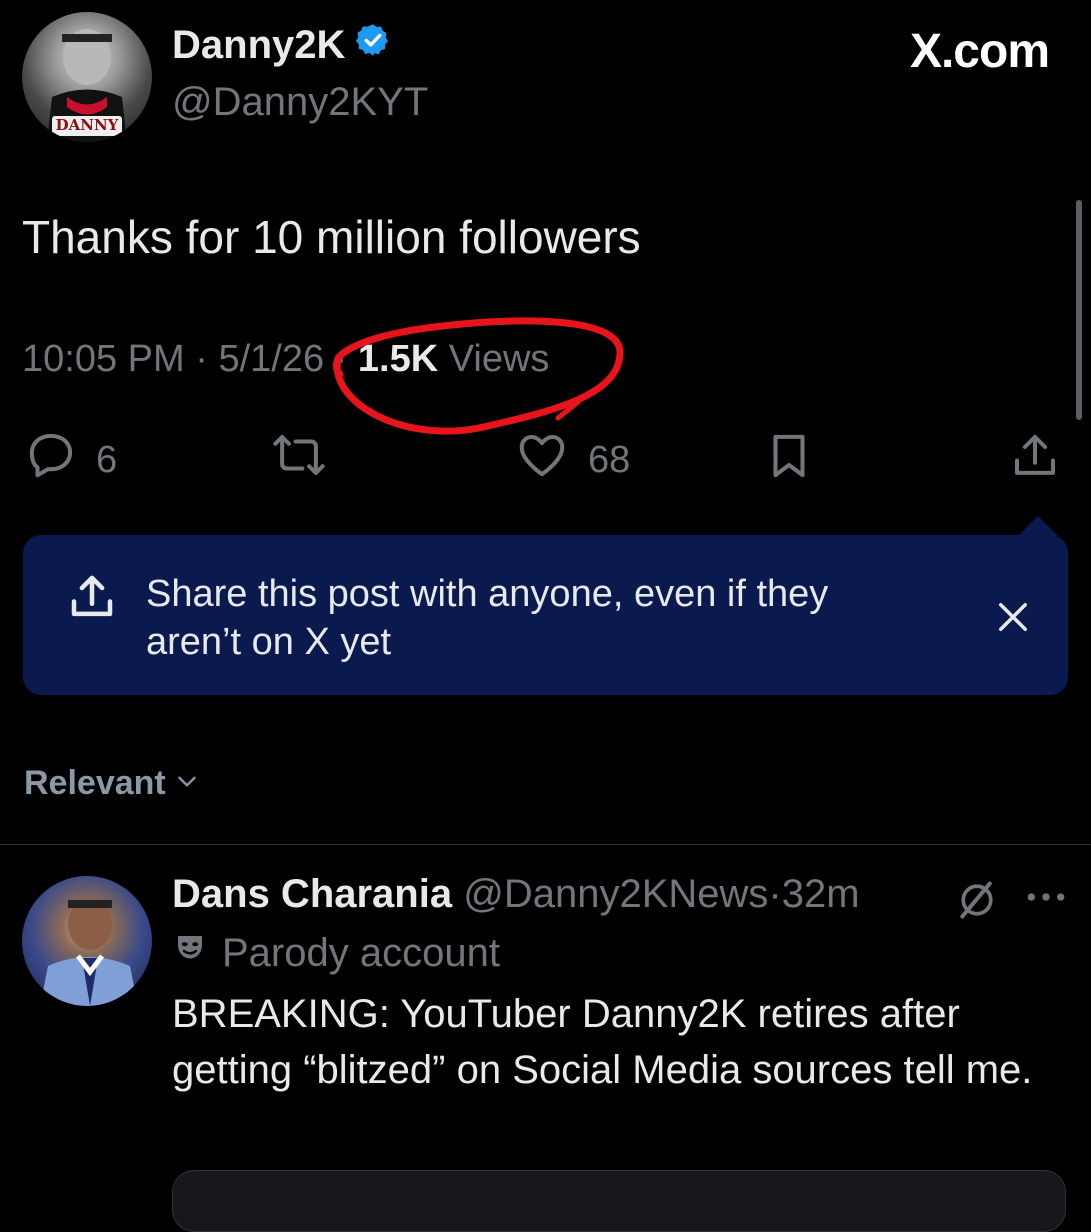  I want to click on reply-author-handle: @Danny2KNews, so click(615, 894).